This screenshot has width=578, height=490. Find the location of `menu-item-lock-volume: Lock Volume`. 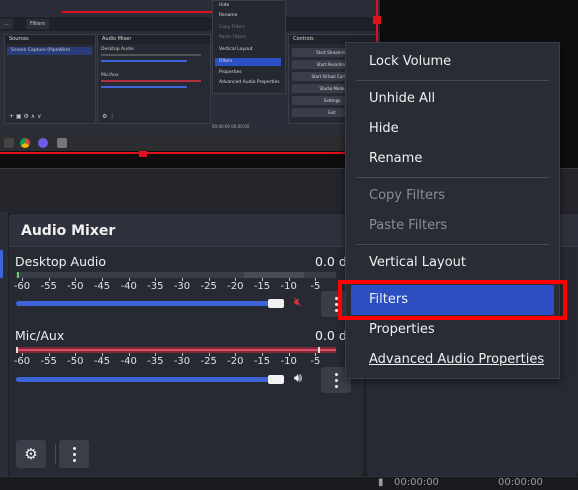

menu-item-lock-volume: Lock Volume is located at coordinates (452, 62).